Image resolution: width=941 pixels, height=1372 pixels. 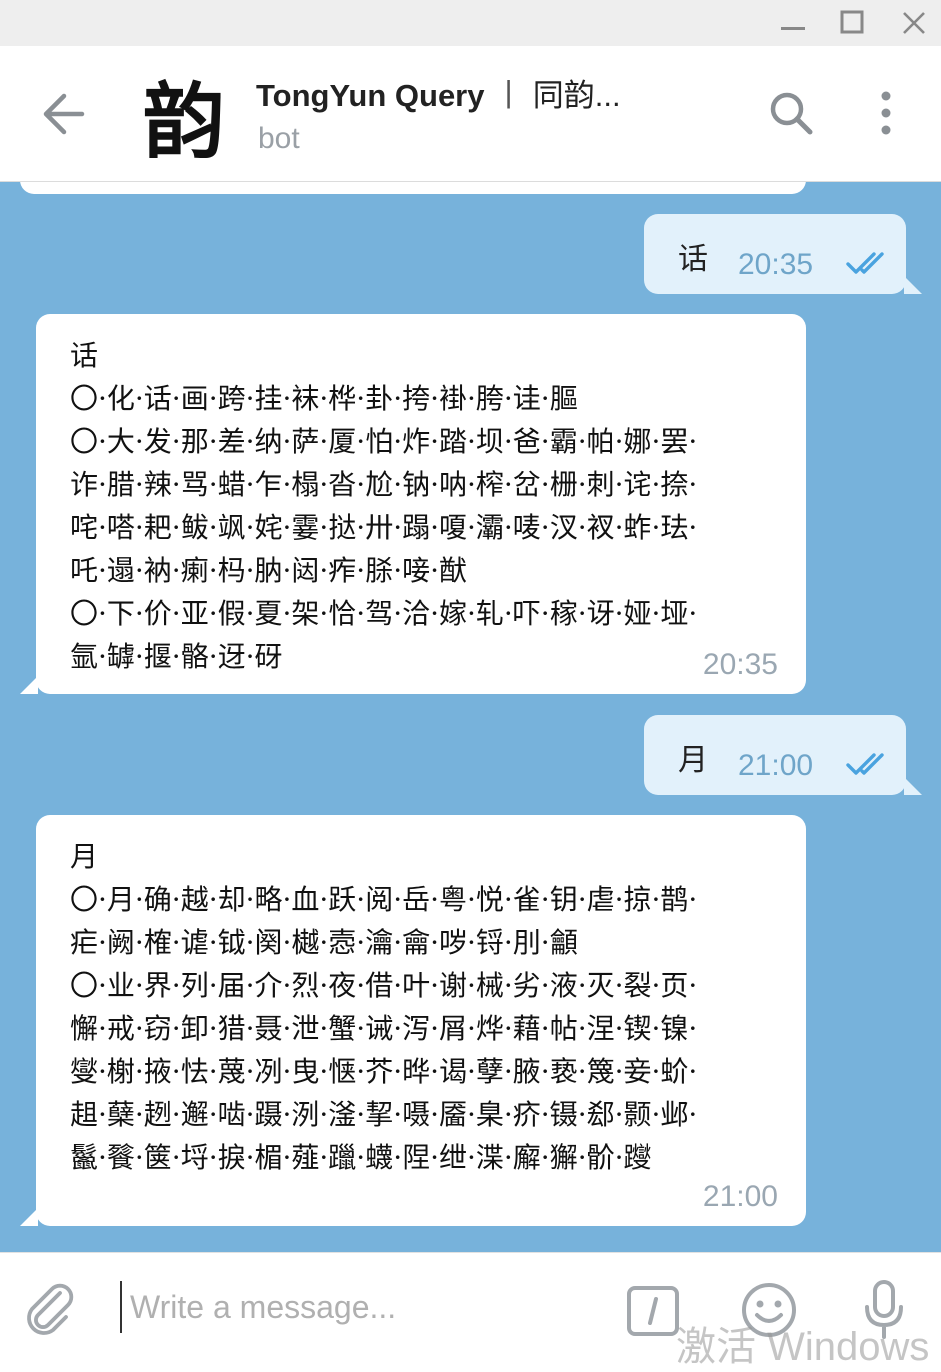 What do you see at coordinates (384, 484) in the screenshot?
I see `message-line: 诈·腊·辣·骂·蜡·乍·榻·沓·尬·钠·呐·榨·岔·栅·刺·诧·捺·` at bounding box center [384, 484].